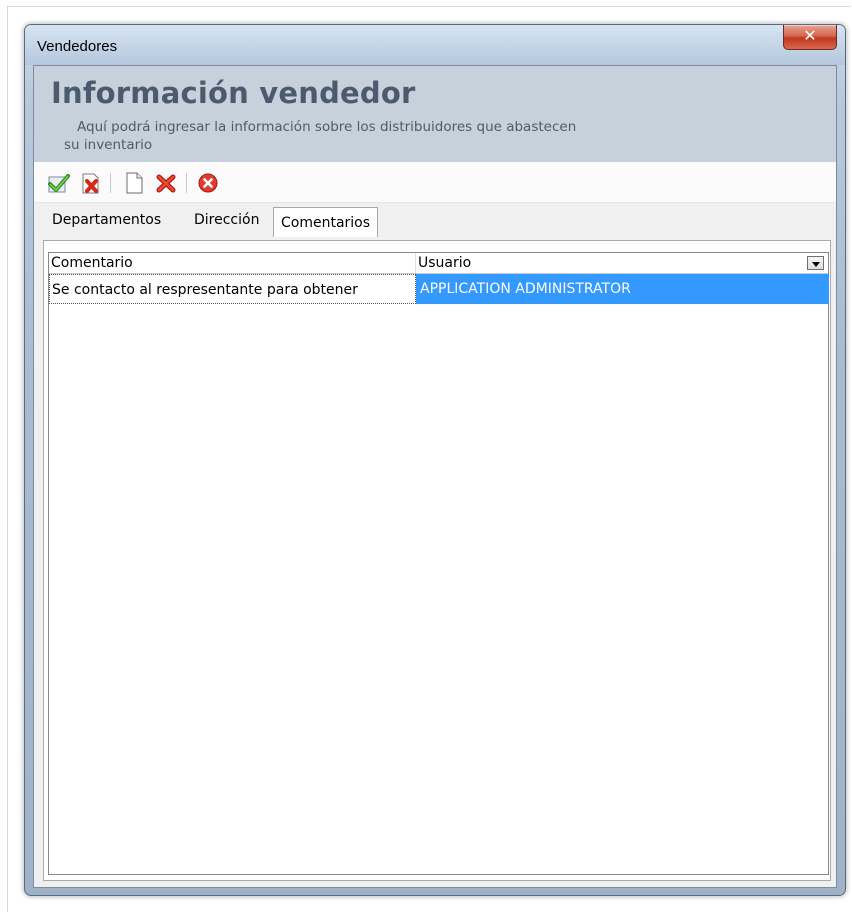 Image resolution: width=852 pixels, height=913 pixels. I want to click on save-check-icon, so click(59, 183).